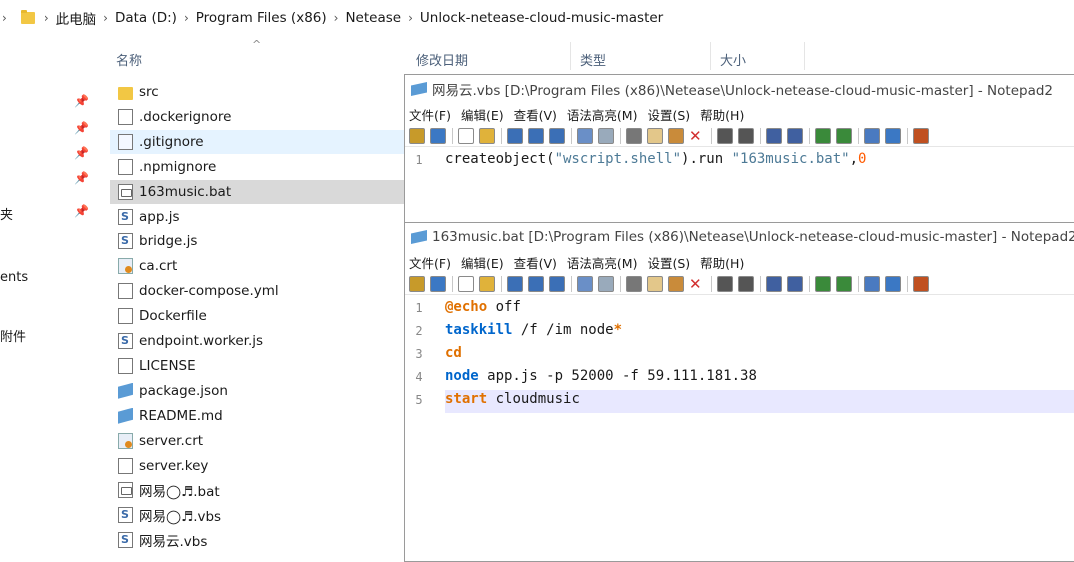  Describe the element at coordinates (373, 18) in the screenshot. I see `breadcrumb-item: Netease` at that location.